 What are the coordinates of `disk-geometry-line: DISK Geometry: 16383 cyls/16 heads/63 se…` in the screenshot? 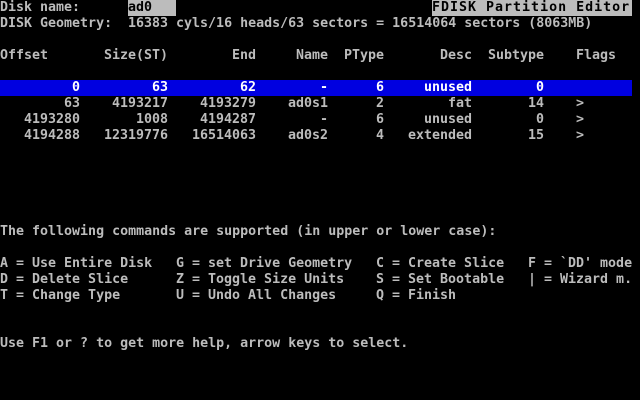 It's located at (320, 24).